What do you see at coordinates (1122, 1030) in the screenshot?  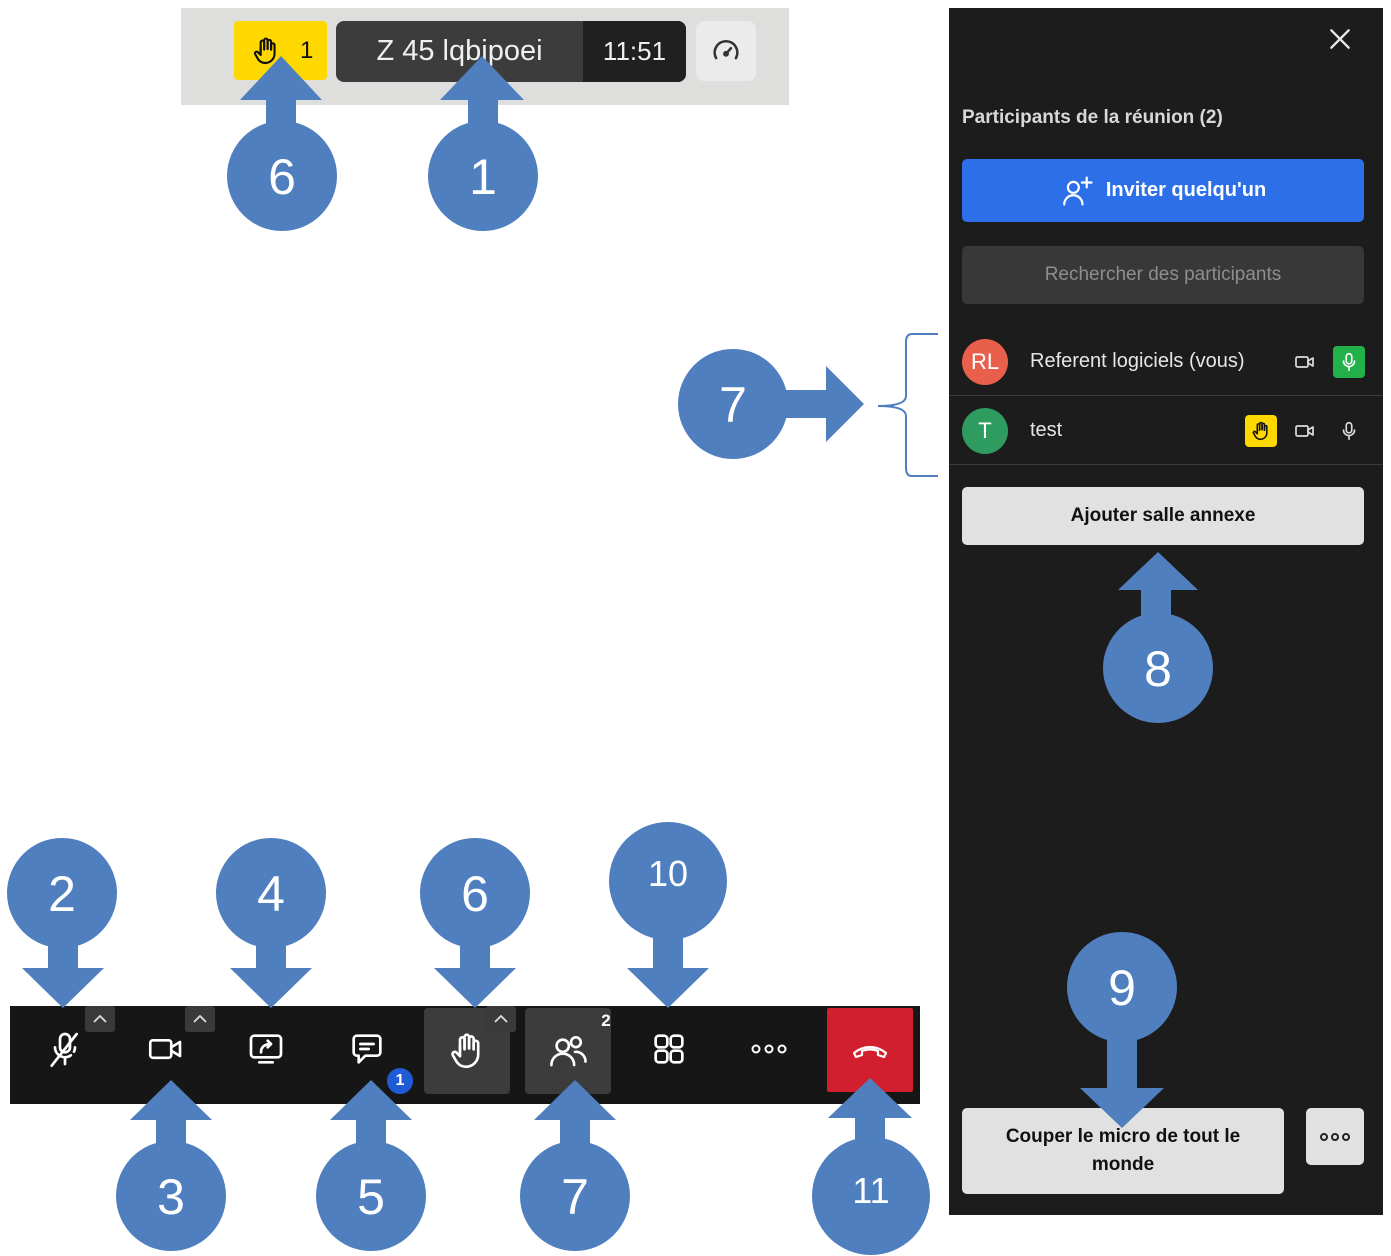 I see `callout-9: 9` at bounding box center [1122, 1030].